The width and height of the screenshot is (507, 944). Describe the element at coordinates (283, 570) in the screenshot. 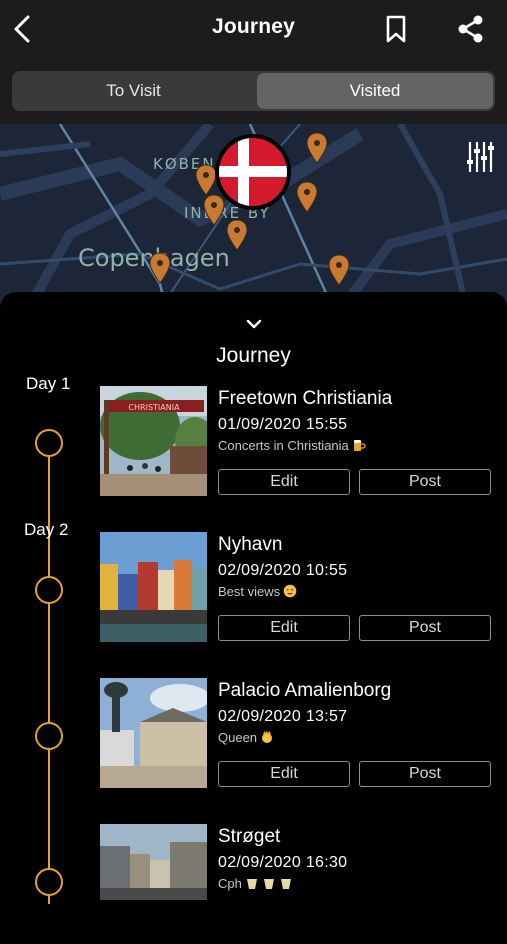

I see `entry-datetime: 02/09/2020 10:55` at that location.